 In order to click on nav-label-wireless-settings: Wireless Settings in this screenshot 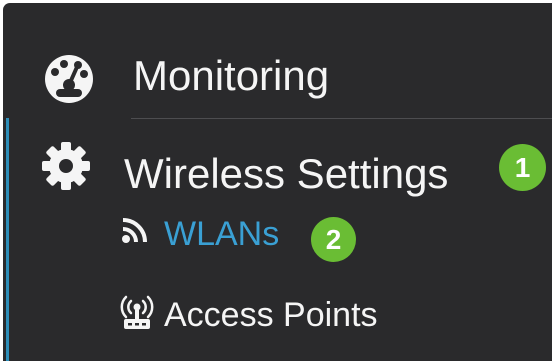, I will do `click(286, 173)`.